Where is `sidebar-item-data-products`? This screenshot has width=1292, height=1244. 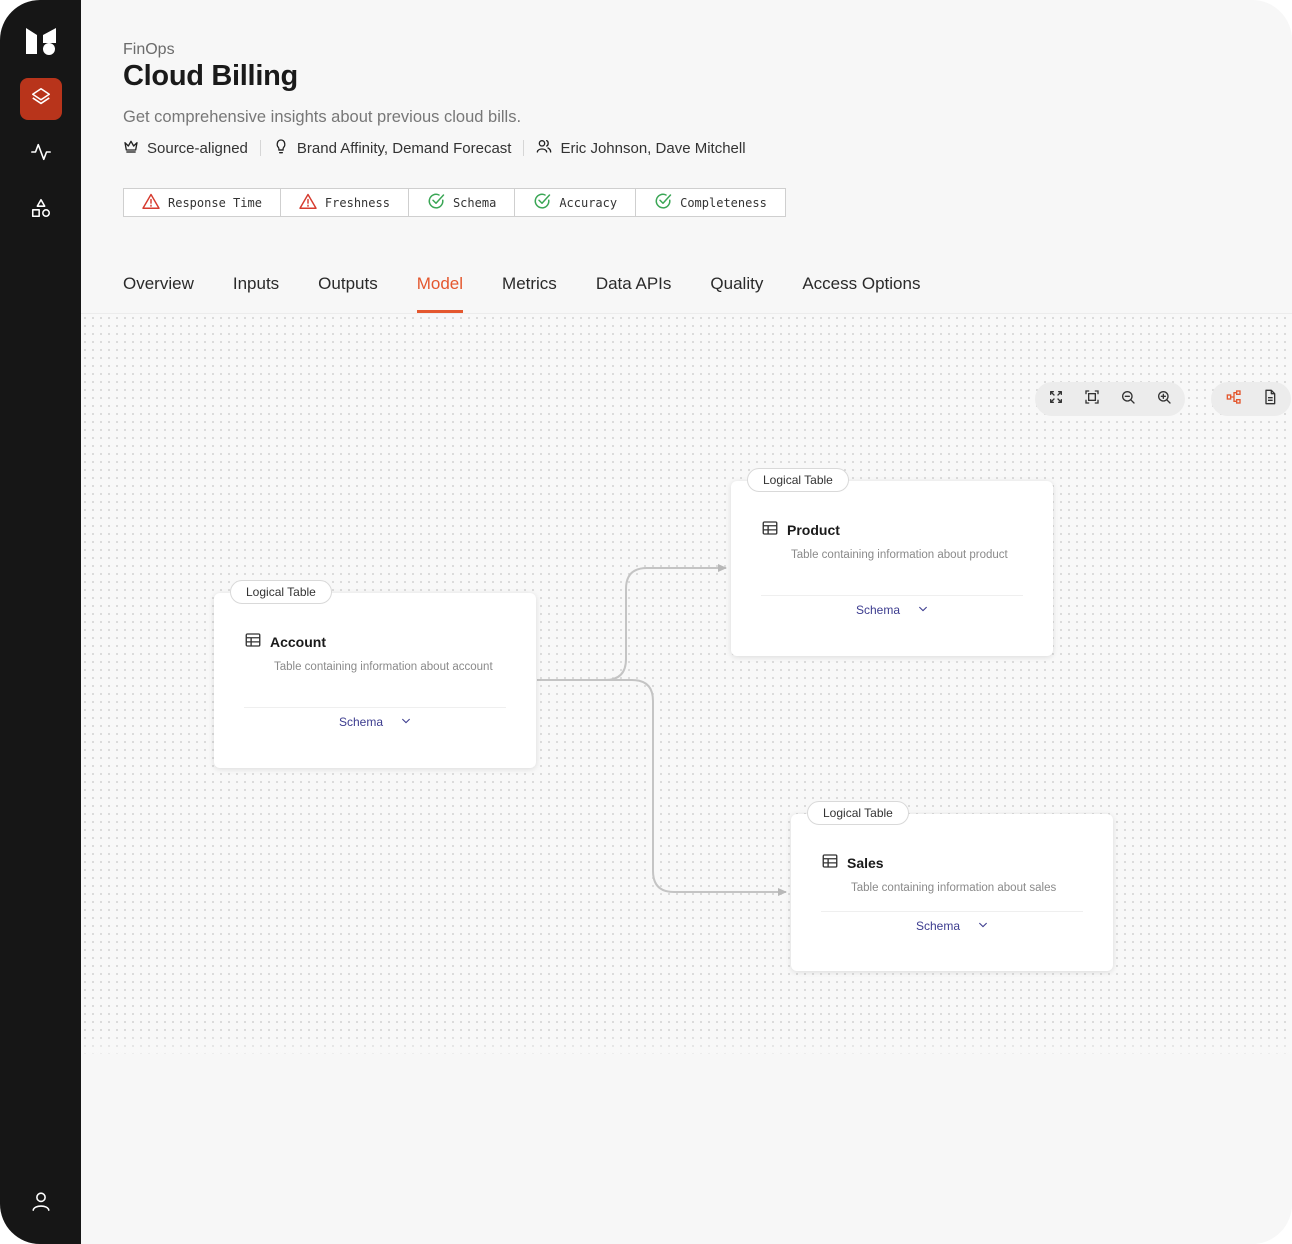
sidebar-item-data-products is located at coordinates (41, 99).